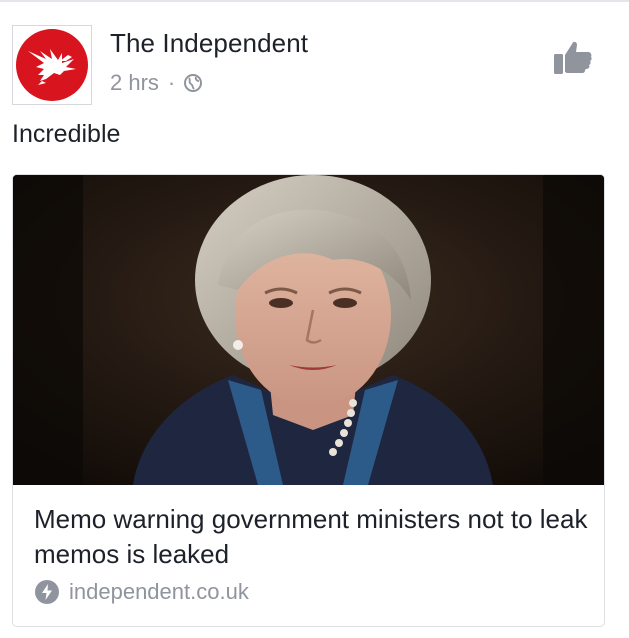  I want to click on thumbs-up-icon, so click(573, 57).